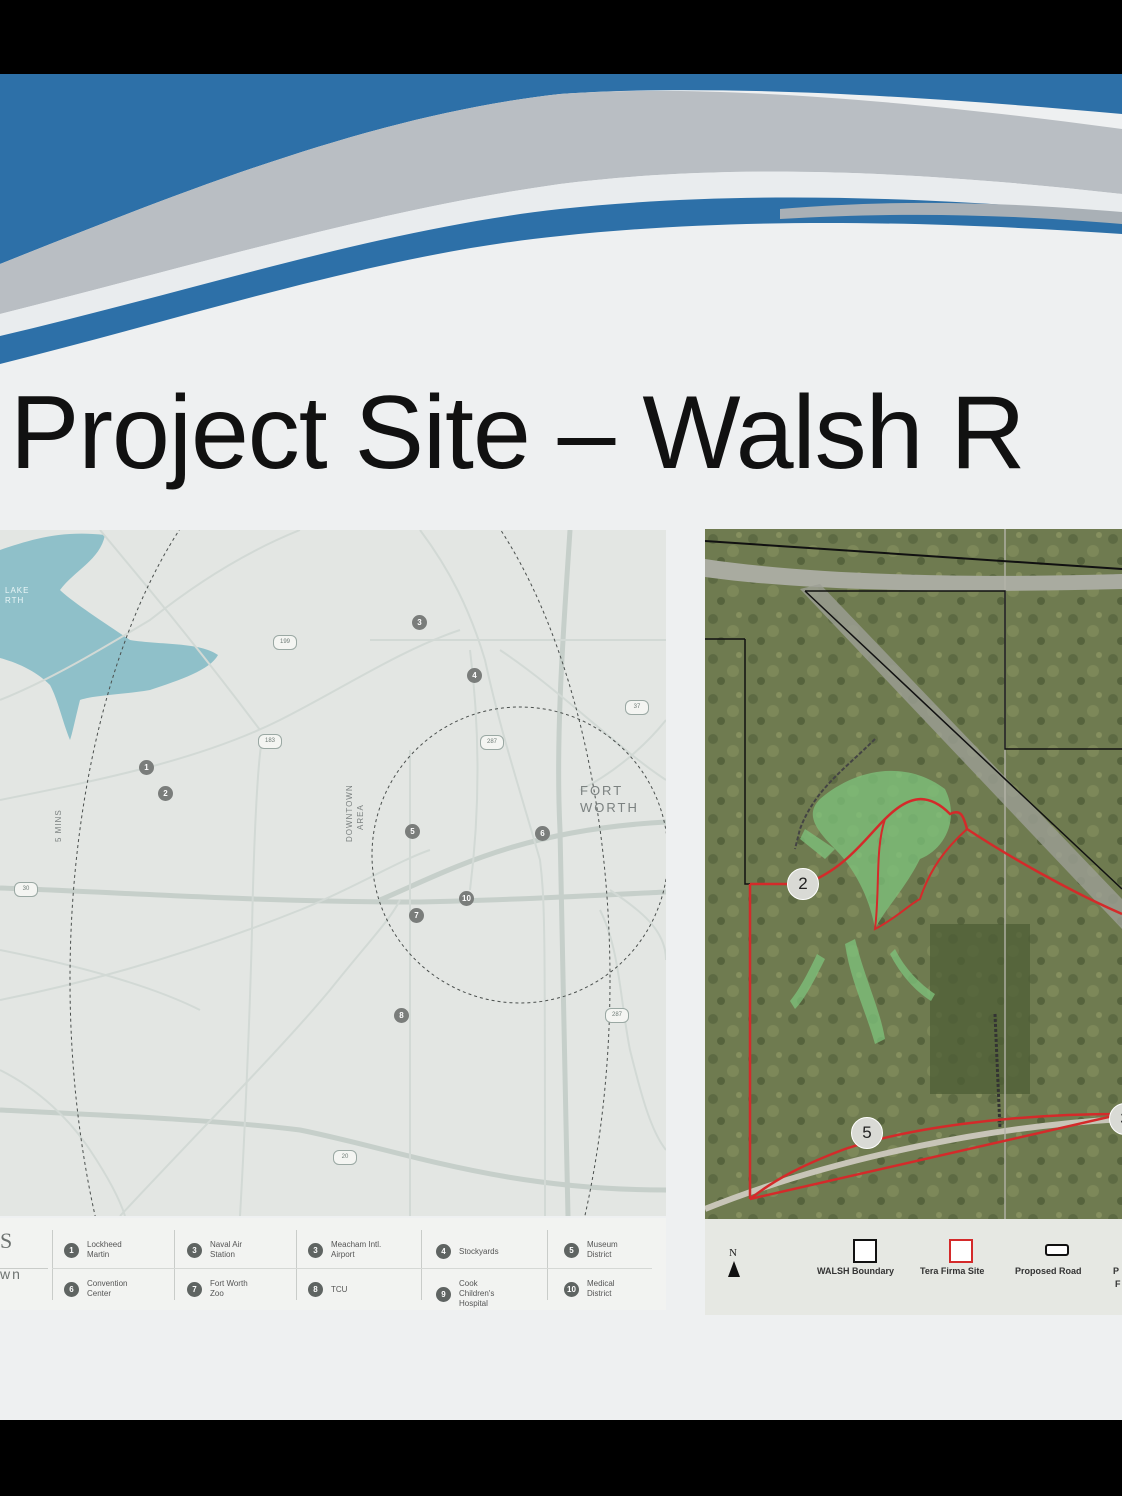  What do you see at coordinates (609, 799) in the screenshot?
I see `fort-worth-label: FORT WORTH` at bounding box center [609, 799].